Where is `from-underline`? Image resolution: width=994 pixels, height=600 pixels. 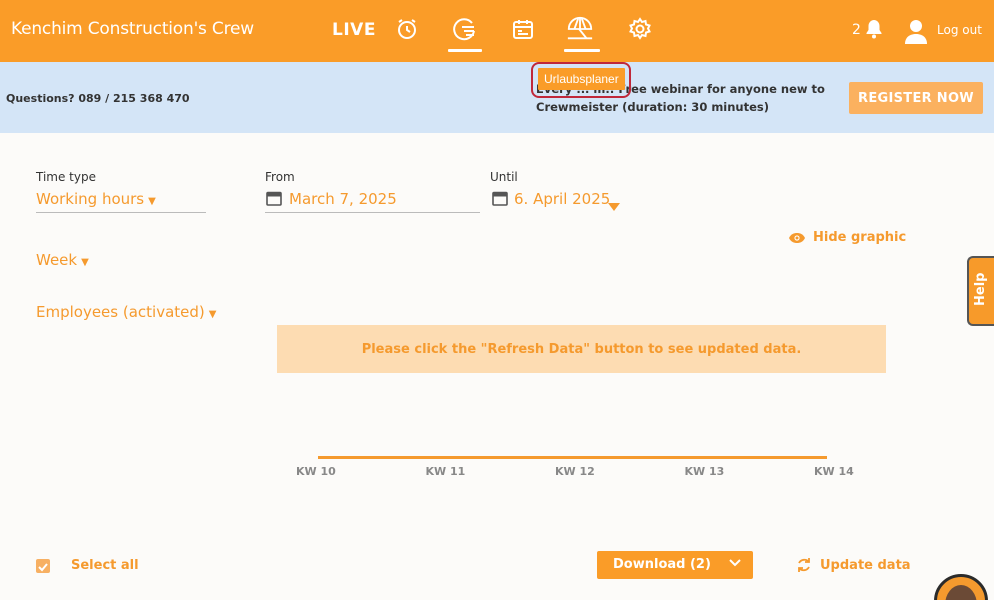
from-underline is located at coordinates (372, 212).